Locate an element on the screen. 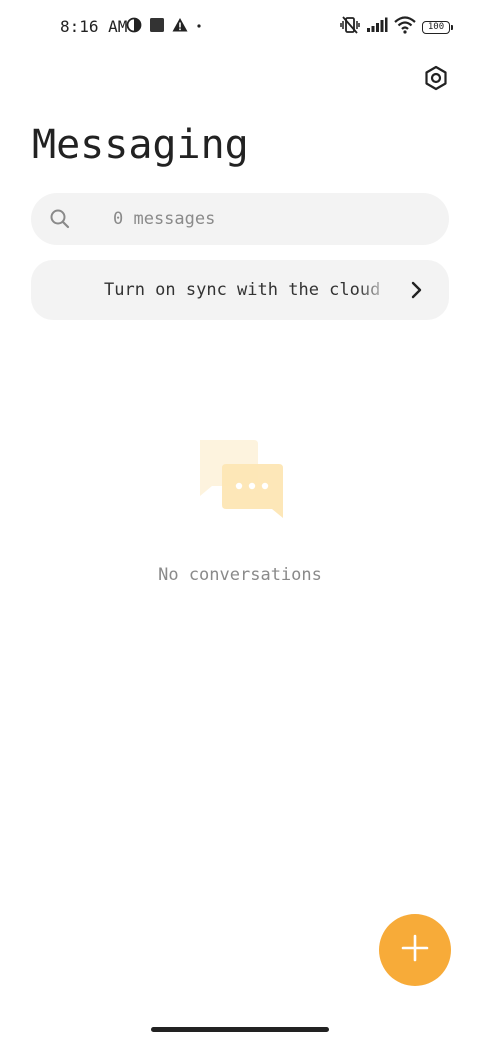 The width and height of the screenshot is (480, 1040). page-title: Messaging is located at coordinates (140, 145).